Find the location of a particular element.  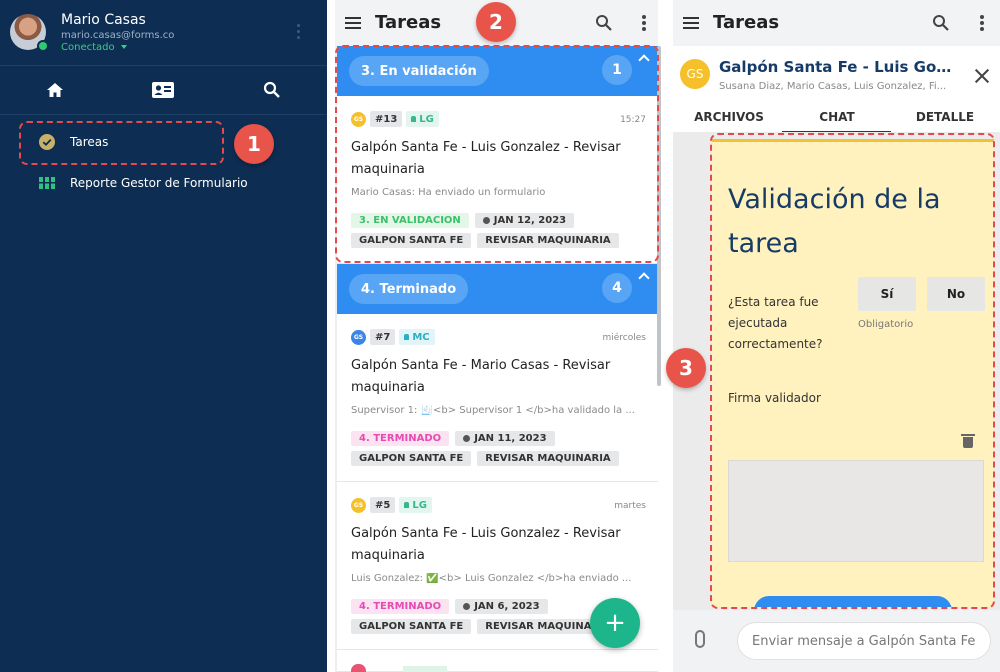

paperclip-icon is located at coordinates (700, 639).